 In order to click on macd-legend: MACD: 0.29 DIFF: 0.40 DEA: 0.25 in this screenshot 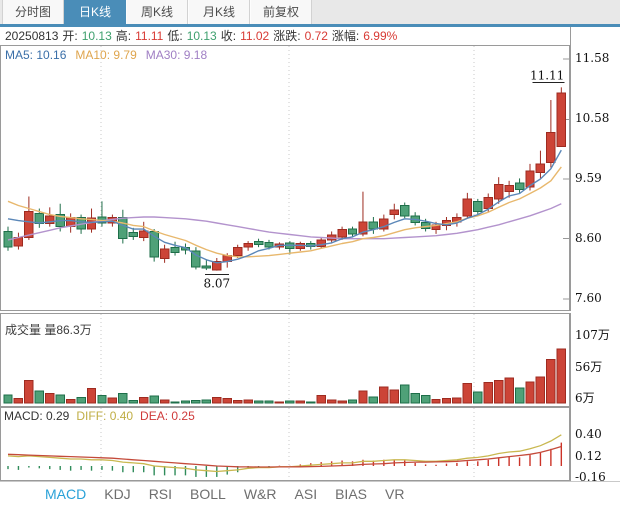, I will do `click(99, 416)`.